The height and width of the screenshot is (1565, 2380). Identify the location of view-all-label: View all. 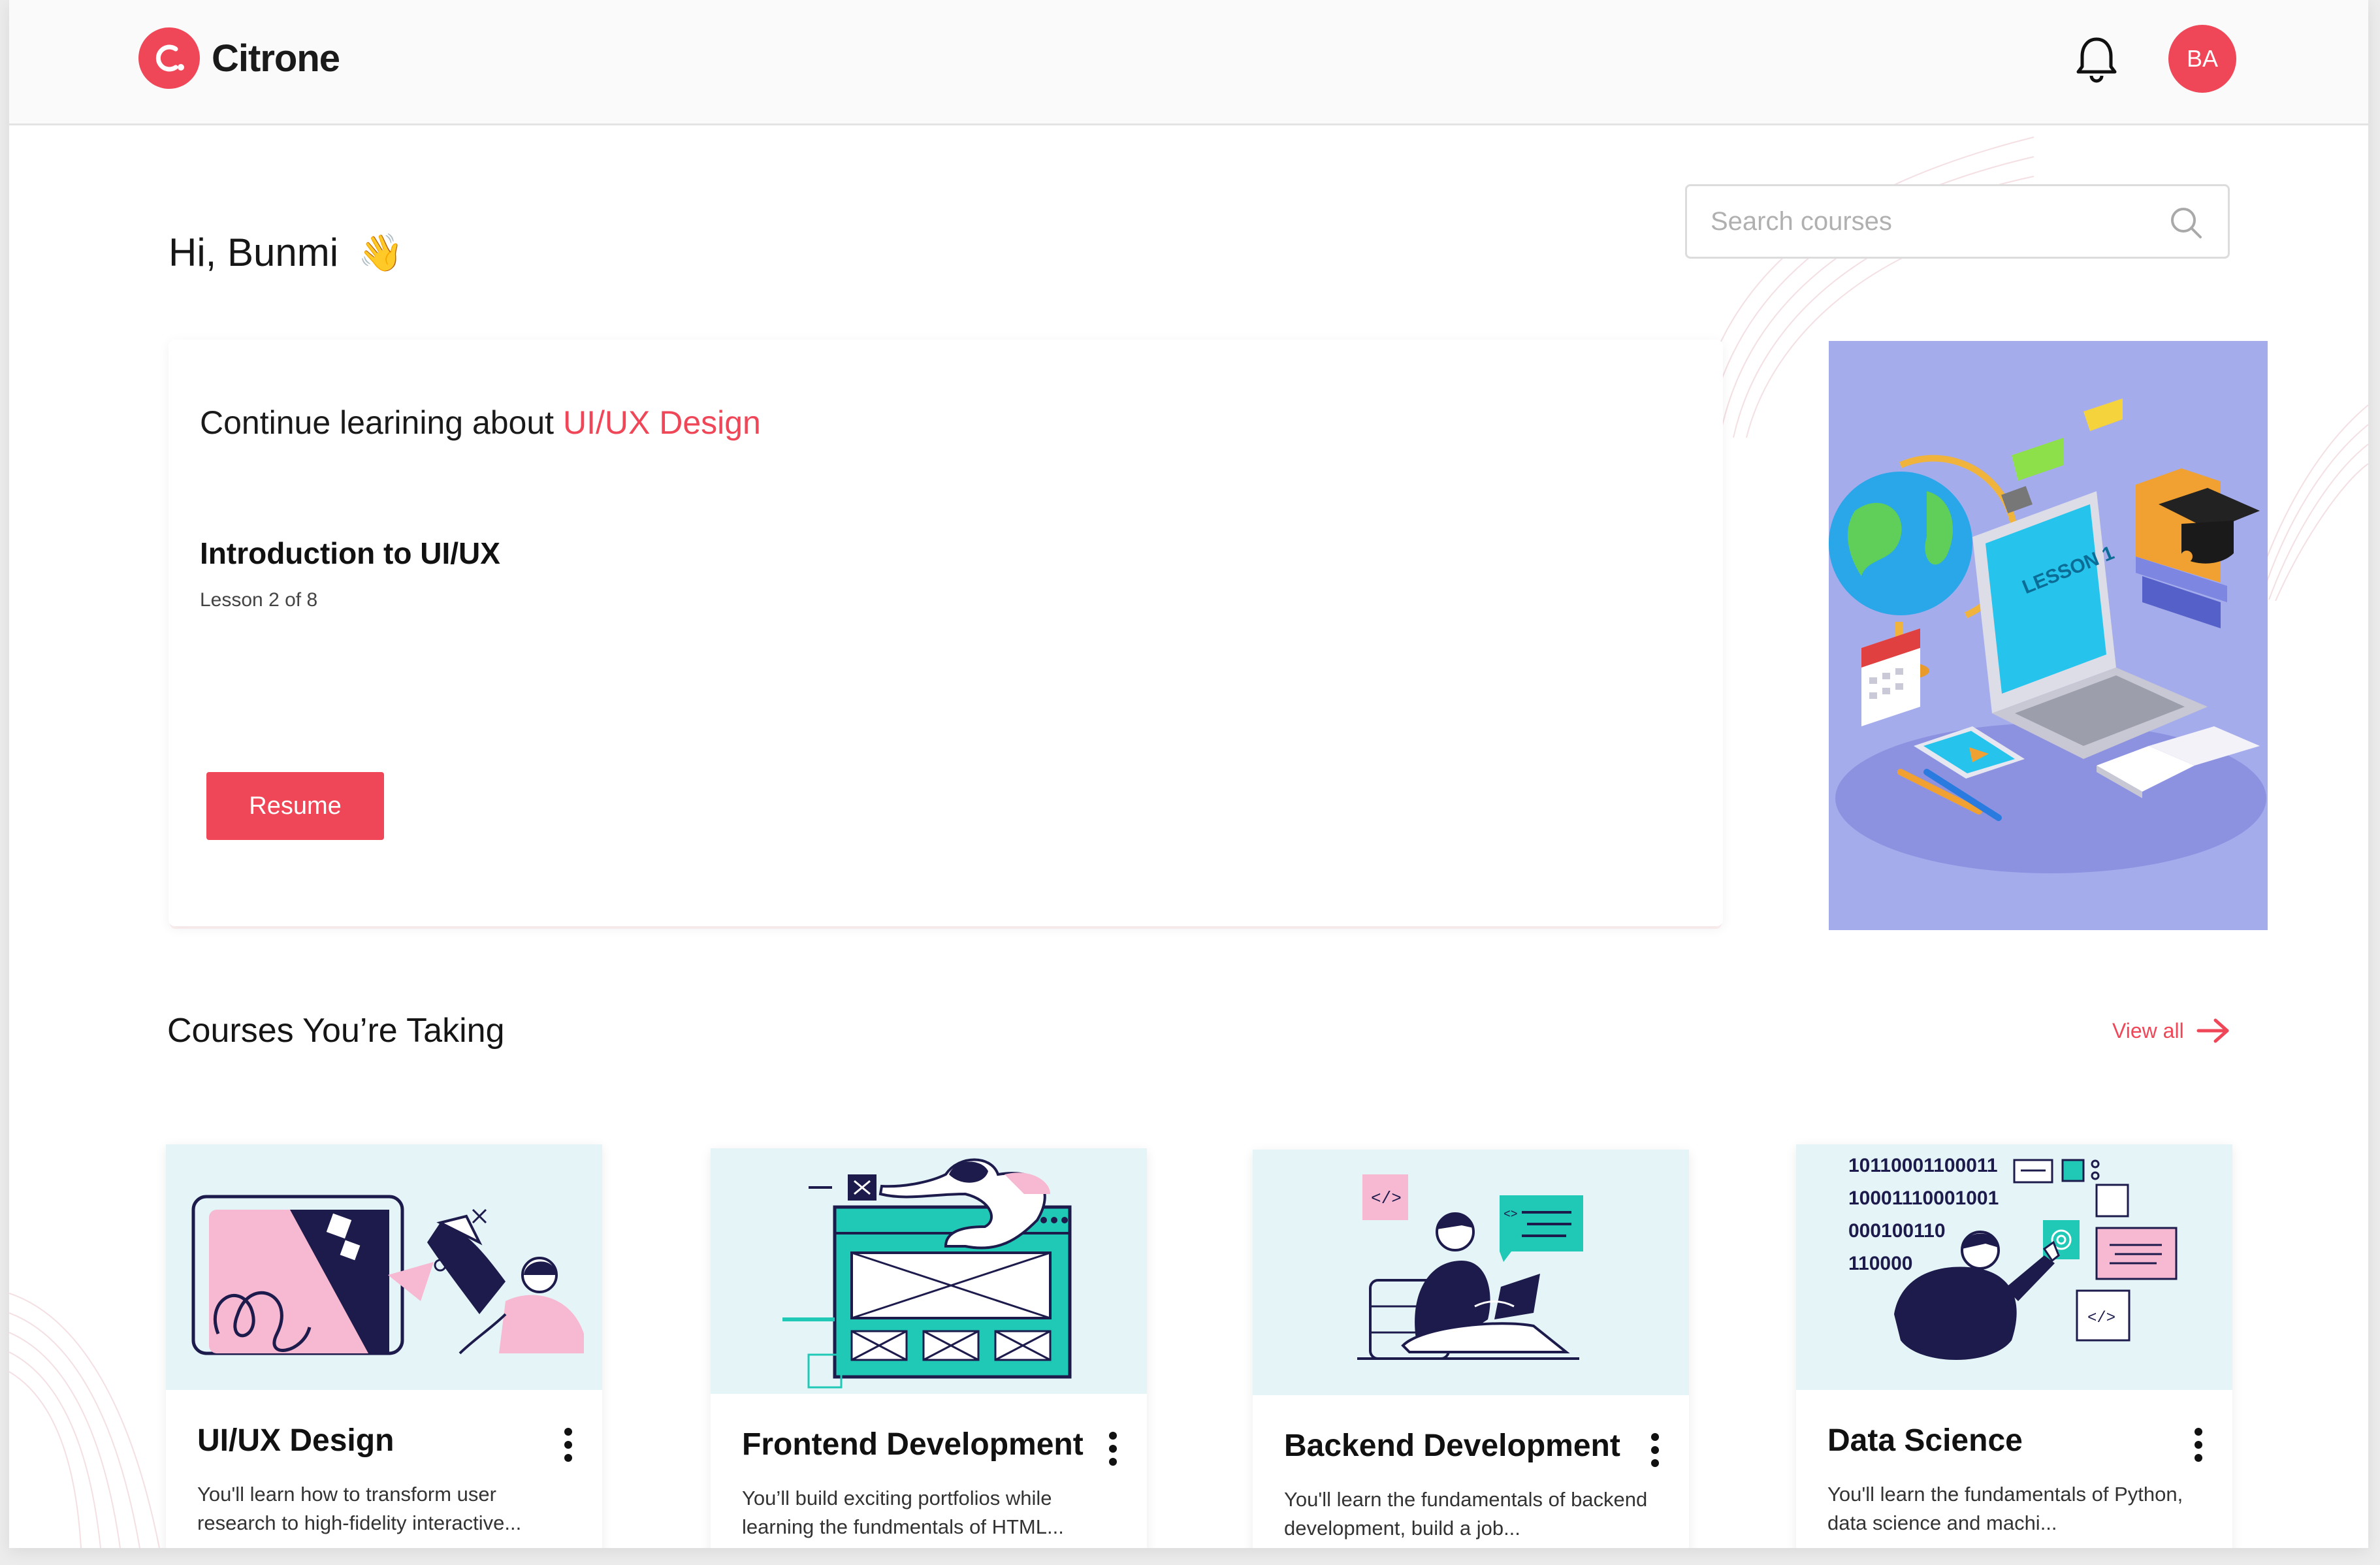
(2148, 1030).